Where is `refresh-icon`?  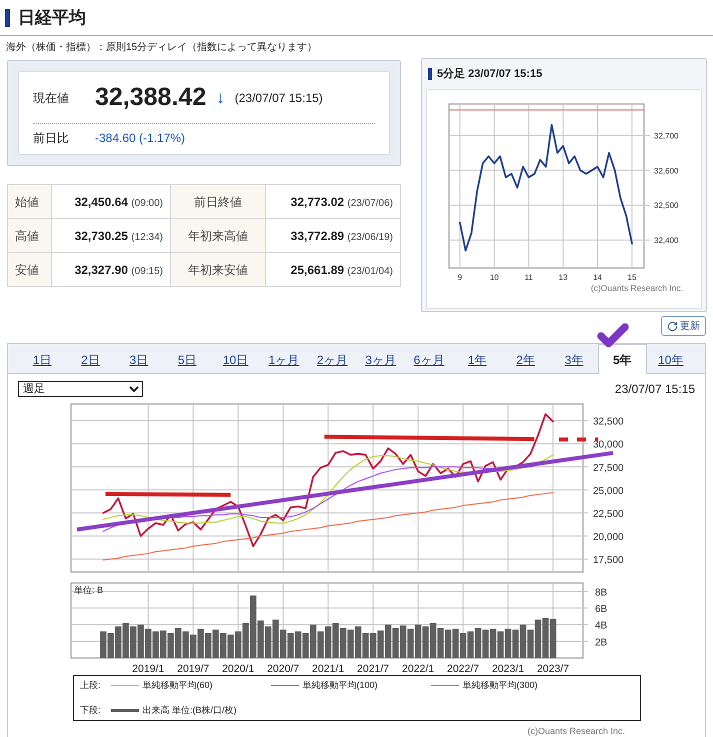
refresh-icon is located at coordinates (672, 326).